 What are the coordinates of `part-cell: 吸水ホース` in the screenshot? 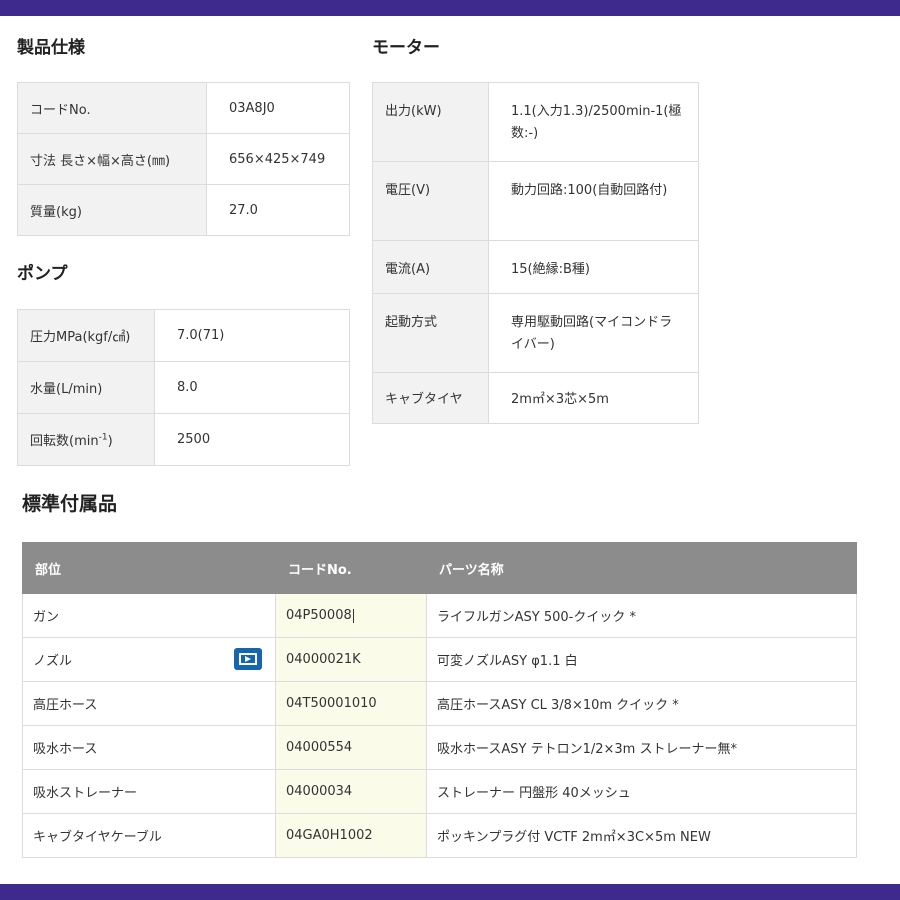 It's located at (149, 747).